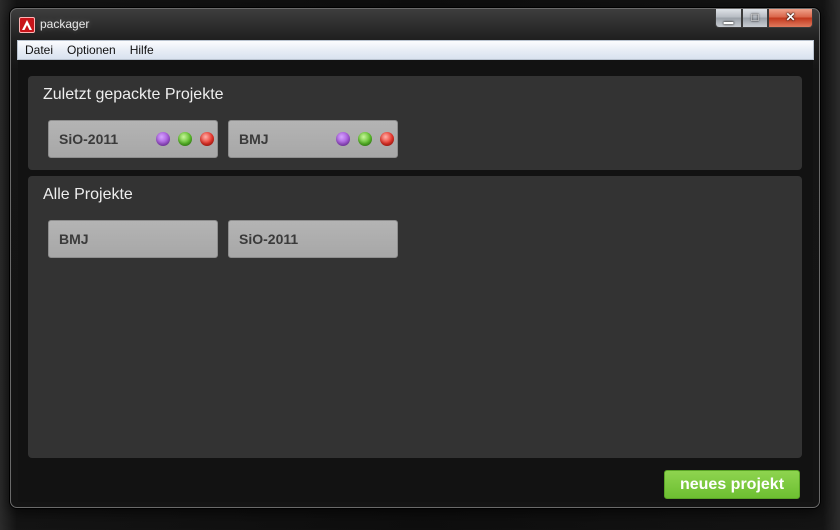 The image size is (840, 530). What do you see at coordinates (133, 94) in the screenshot?
I see `recent-projects-title: Zuletzt gepackte Projekte` at bounding box center [133, 94].